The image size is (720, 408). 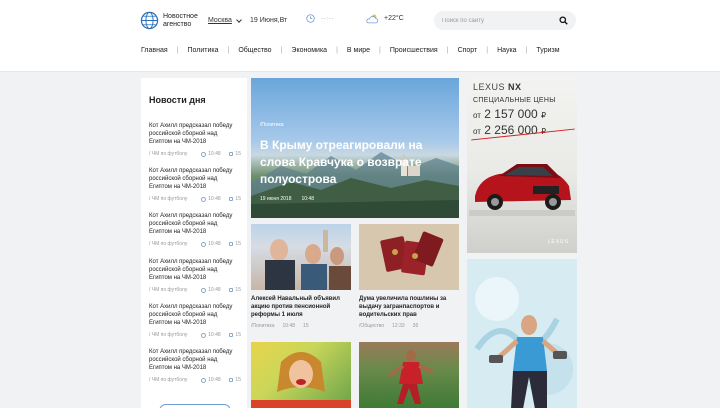 What do you see at coordinates (254, 50) in the screenshot?
I see `nav-item-society: Общество` at bounding box center [254, 50].